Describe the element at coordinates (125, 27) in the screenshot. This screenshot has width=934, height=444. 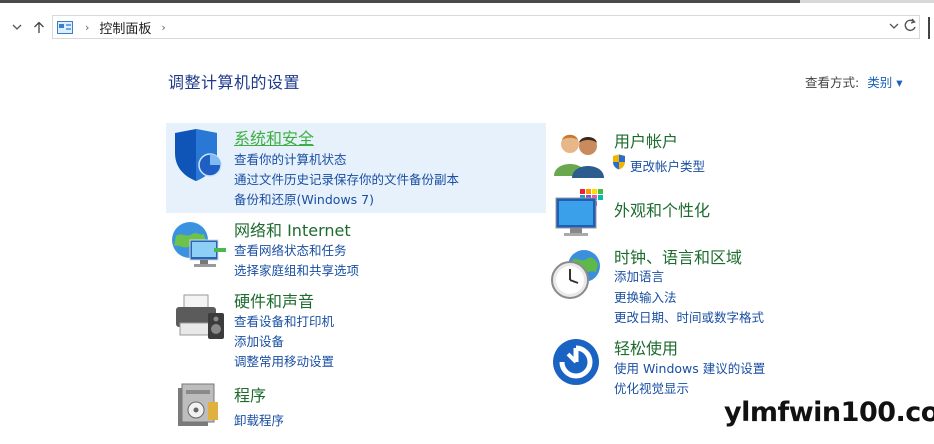
I see `breadcrumb-control-panel: 控制面板` at that location.